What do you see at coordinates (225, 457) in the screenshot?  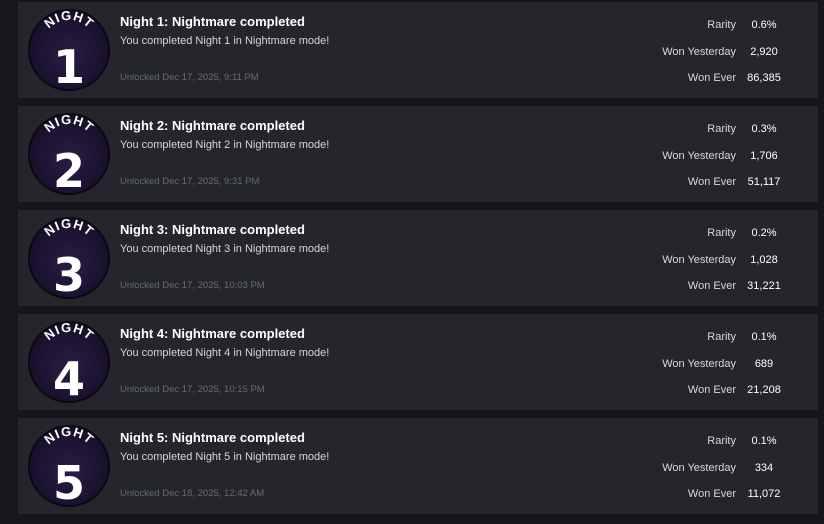 I see `achievement-description: You completed Night 5 in Nightmare mode!` at bounding box center [225, 457].